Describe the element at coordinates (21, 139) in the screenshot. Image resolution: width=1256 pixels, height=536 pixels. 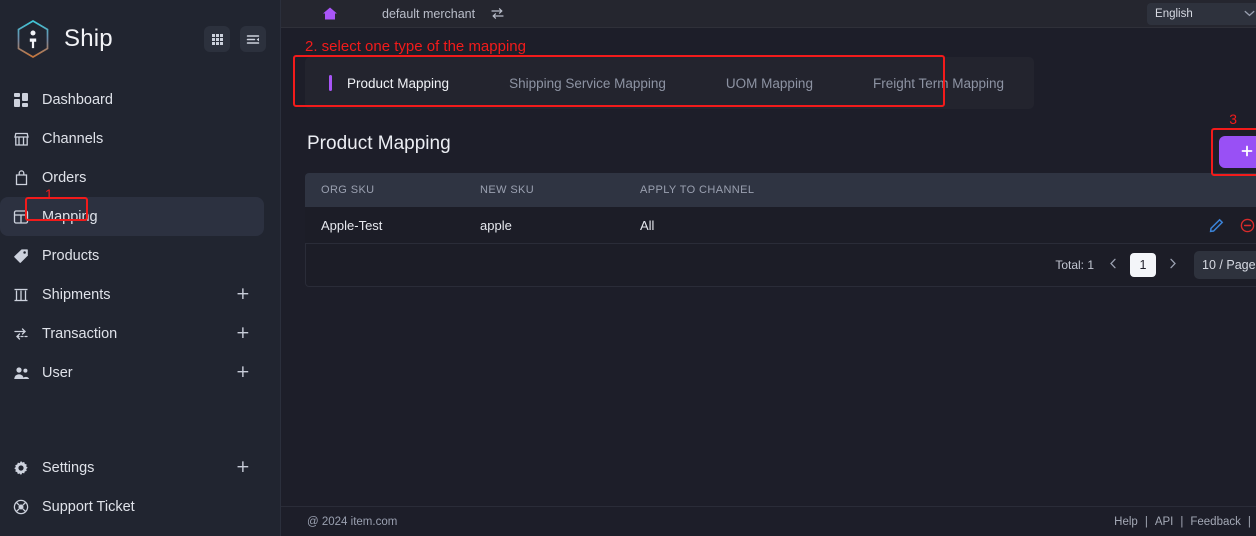
I see `channels-store-icon` at that location.